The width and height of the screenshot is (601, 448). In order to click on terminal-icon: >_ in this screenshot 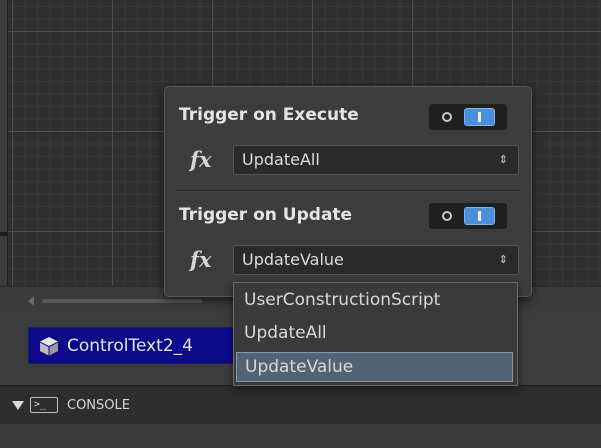, I will do `click(44, 405)`.